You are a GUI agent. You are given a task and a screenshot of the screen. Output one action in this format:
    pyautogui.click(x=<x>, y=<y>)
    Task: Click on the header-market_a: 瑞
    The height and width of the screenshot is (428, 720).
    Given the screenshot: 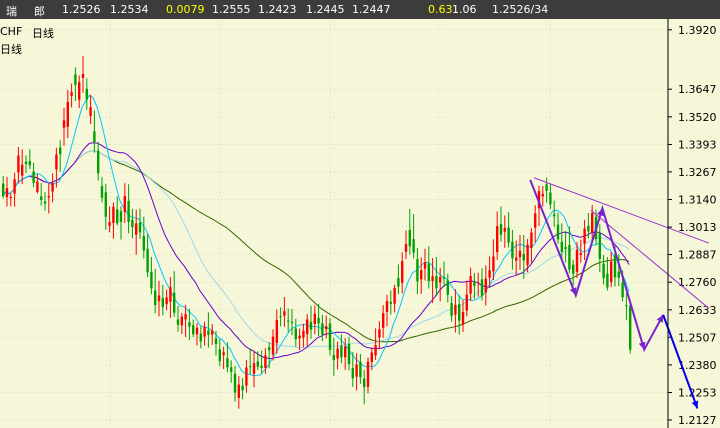 What is the action you would take?
    pyautogui.click(x=11, y=11)
    